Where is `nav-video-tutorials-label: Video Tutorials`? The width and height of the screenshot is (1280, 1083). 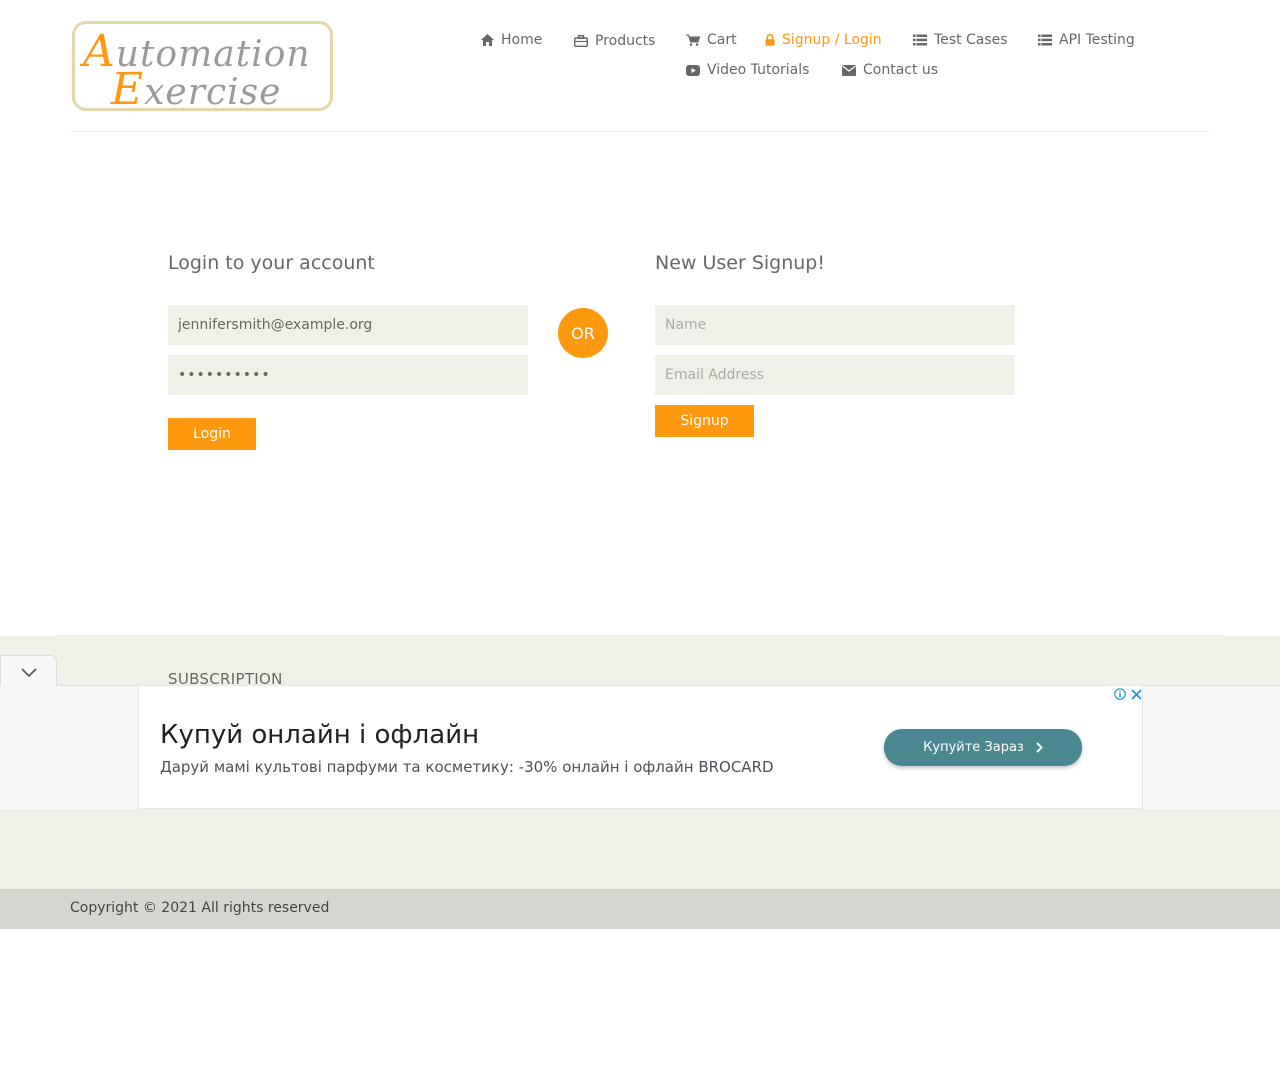 nav-video-tutorials-label: Video Tutorials is located at coordinates (758, 70).